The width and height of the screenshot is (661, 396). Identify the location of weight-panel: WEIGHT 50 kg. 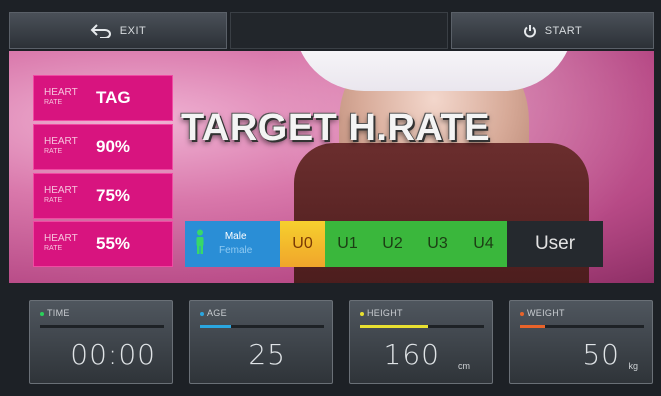
(581, 342).